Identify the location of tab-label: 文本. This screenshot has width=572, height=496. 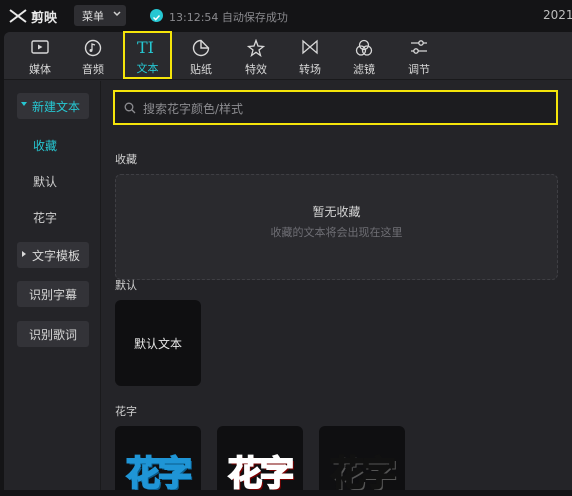
(147, 68).